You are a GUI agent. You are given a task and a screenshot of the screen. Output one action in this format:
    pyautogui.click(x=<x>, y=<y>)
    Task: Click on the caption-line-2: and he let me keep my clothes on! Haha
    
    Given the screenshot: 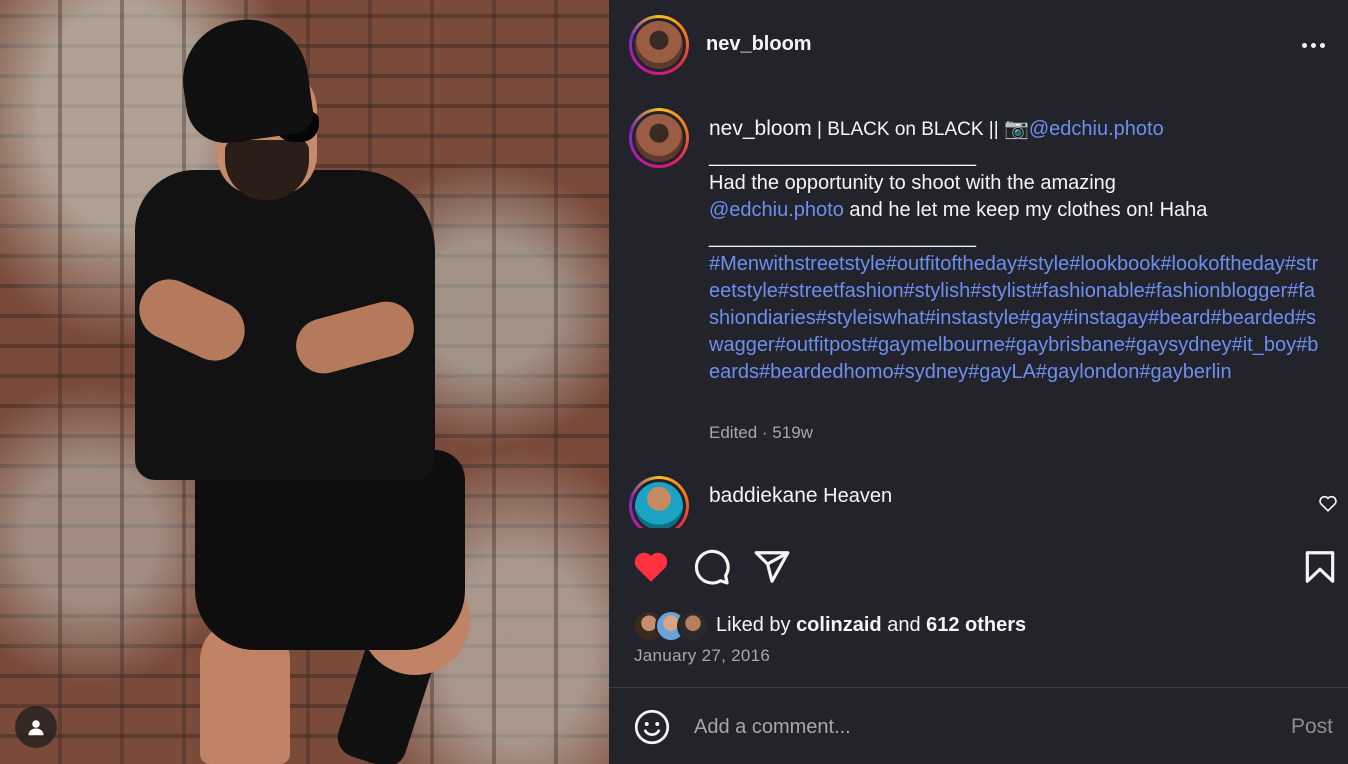 What is the action you would take?
    pyautogui.click(x=1025, y=210)
    